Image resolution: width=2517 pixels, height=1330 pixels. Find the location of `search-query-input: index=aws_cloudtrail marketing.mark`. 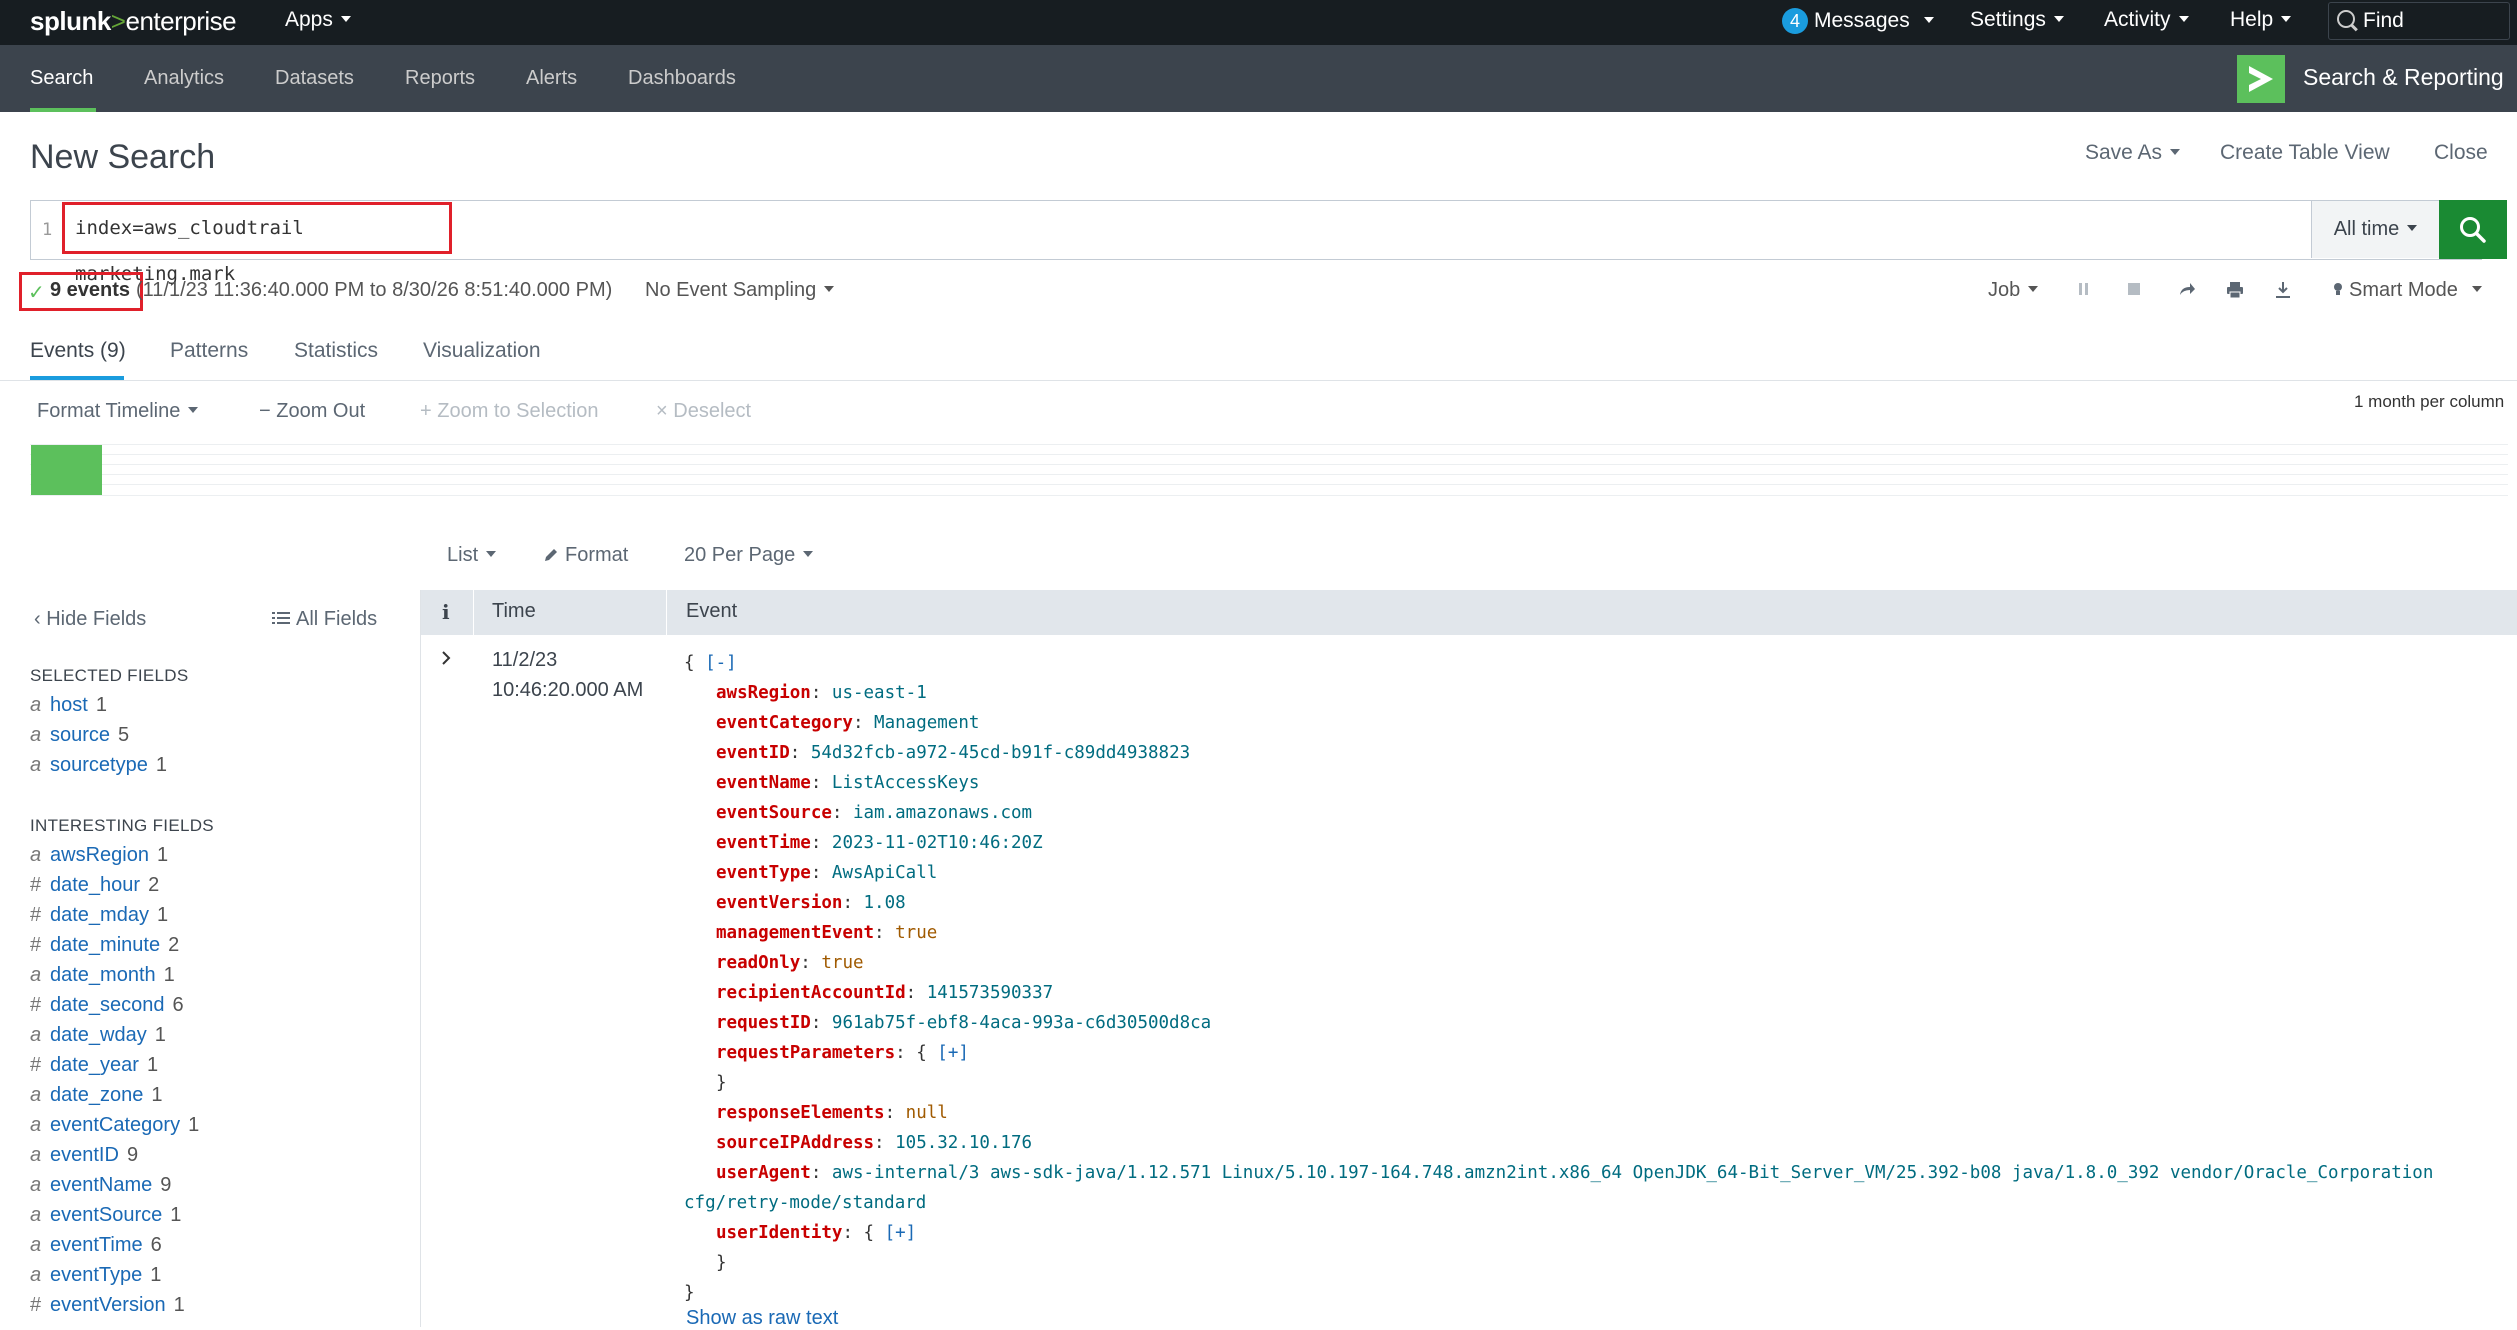

search-query-input: index=aws_cloudtrail marketing.mark is located at coordinates (257, 243).